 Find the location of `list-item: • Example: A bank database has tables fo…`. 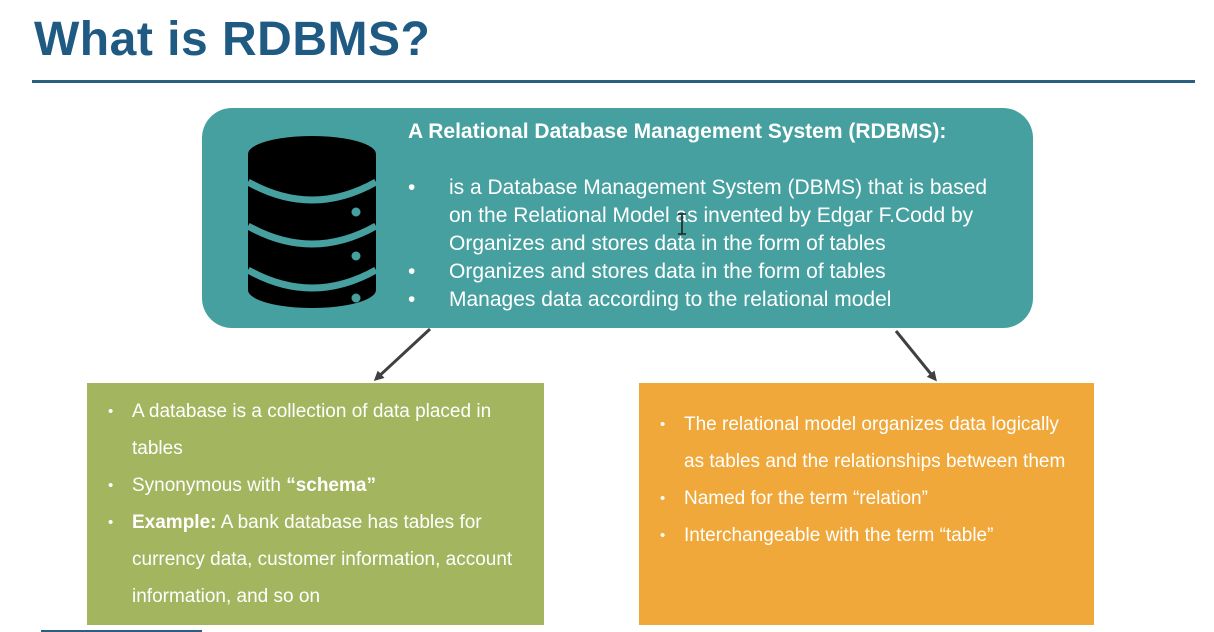

list-item: • Example: A bank database has tables fo… is located at coordinates (318, 559).